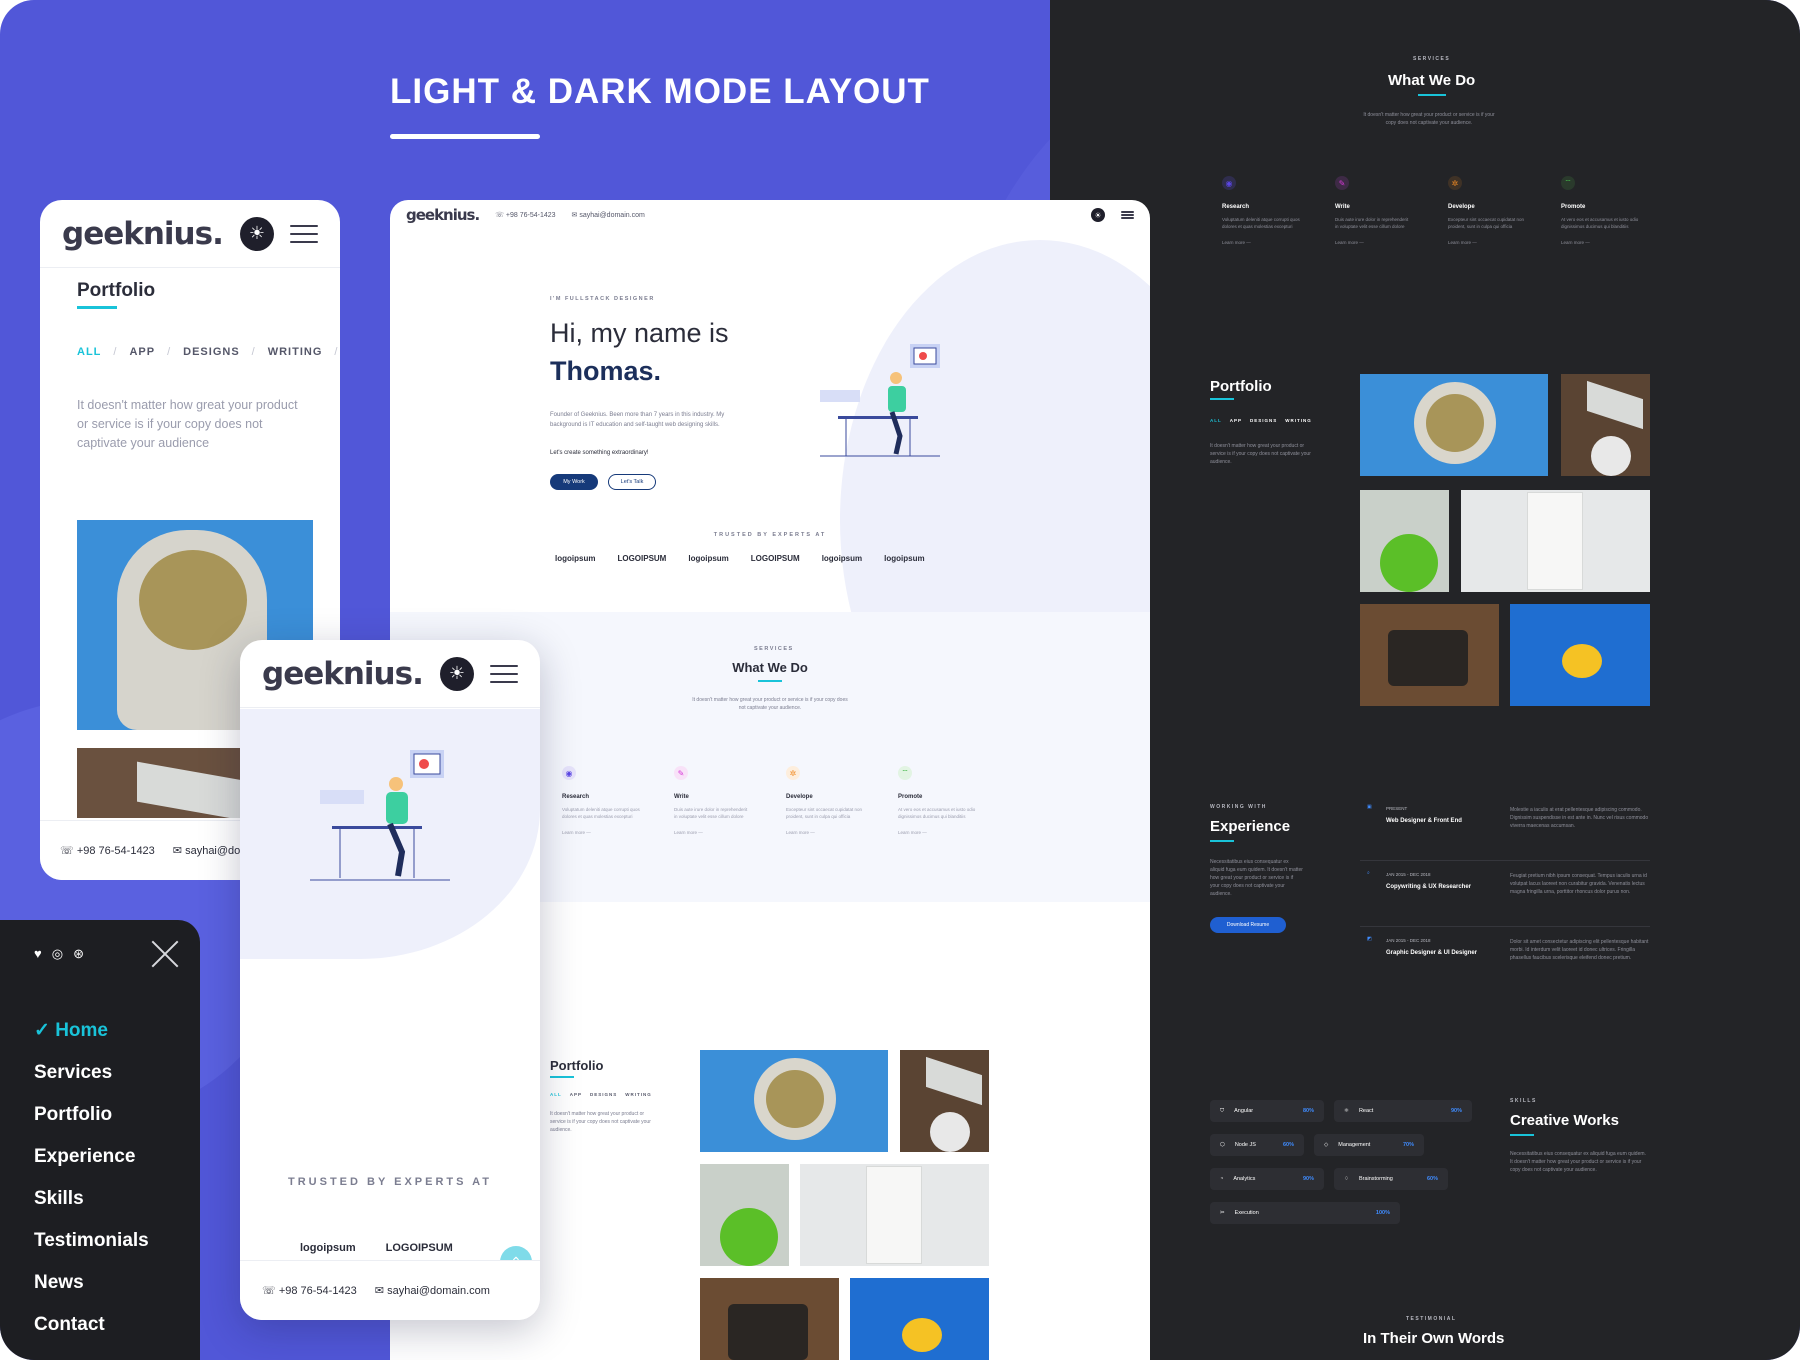 The image size is (1800, 1360). I want to click on phone-number: +98 76-54-1423, so click(317, 1291).